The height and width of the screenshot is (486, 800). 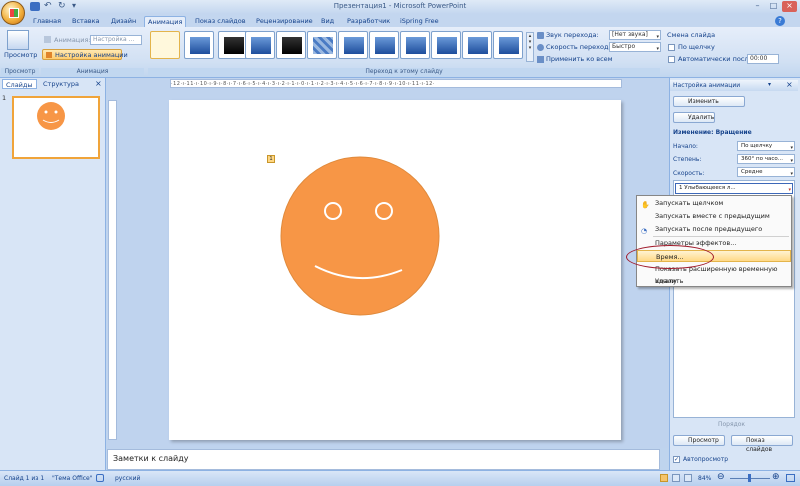 I want to click on pane-menu-icon: ▾, so click(x=769, y=84).